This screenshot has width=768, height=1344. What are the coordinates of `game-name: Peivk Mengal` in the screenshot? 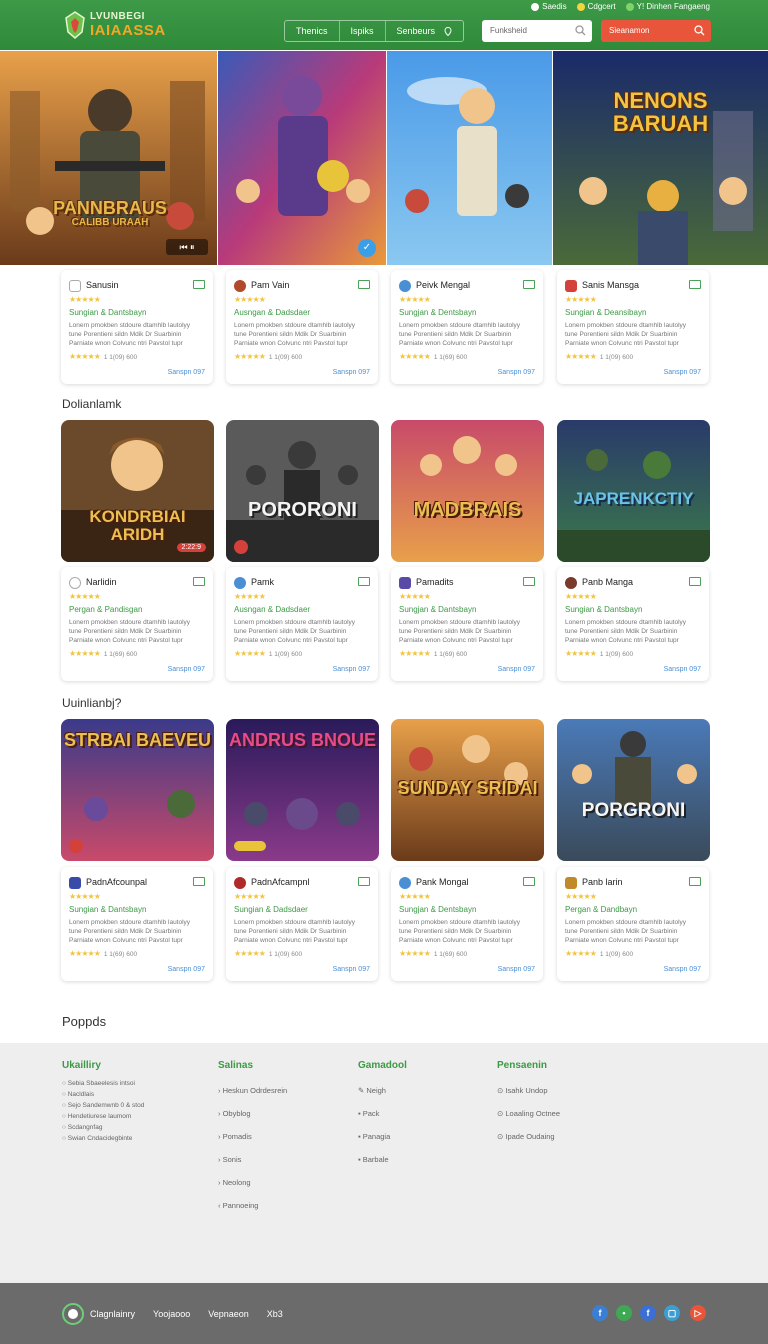 It's located at (443, 285).